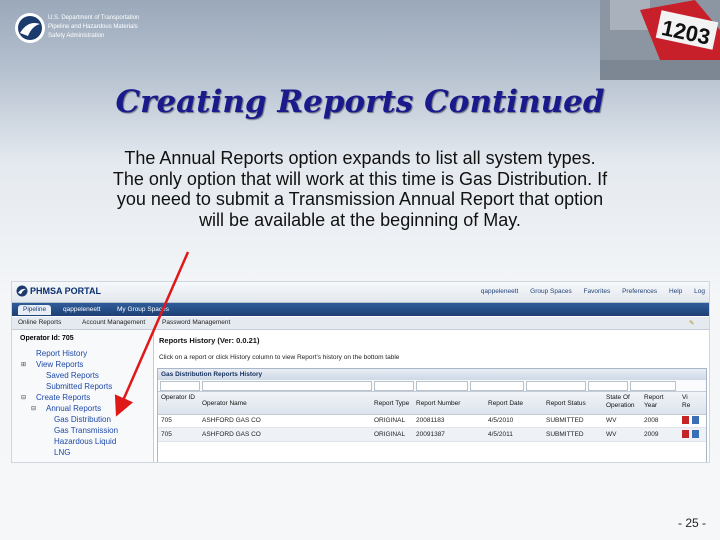  What do you see at coordinates (597, 291) in the screenshot?
I see `portal-link-favorites: Favorites` at bounding box center [597, 291].